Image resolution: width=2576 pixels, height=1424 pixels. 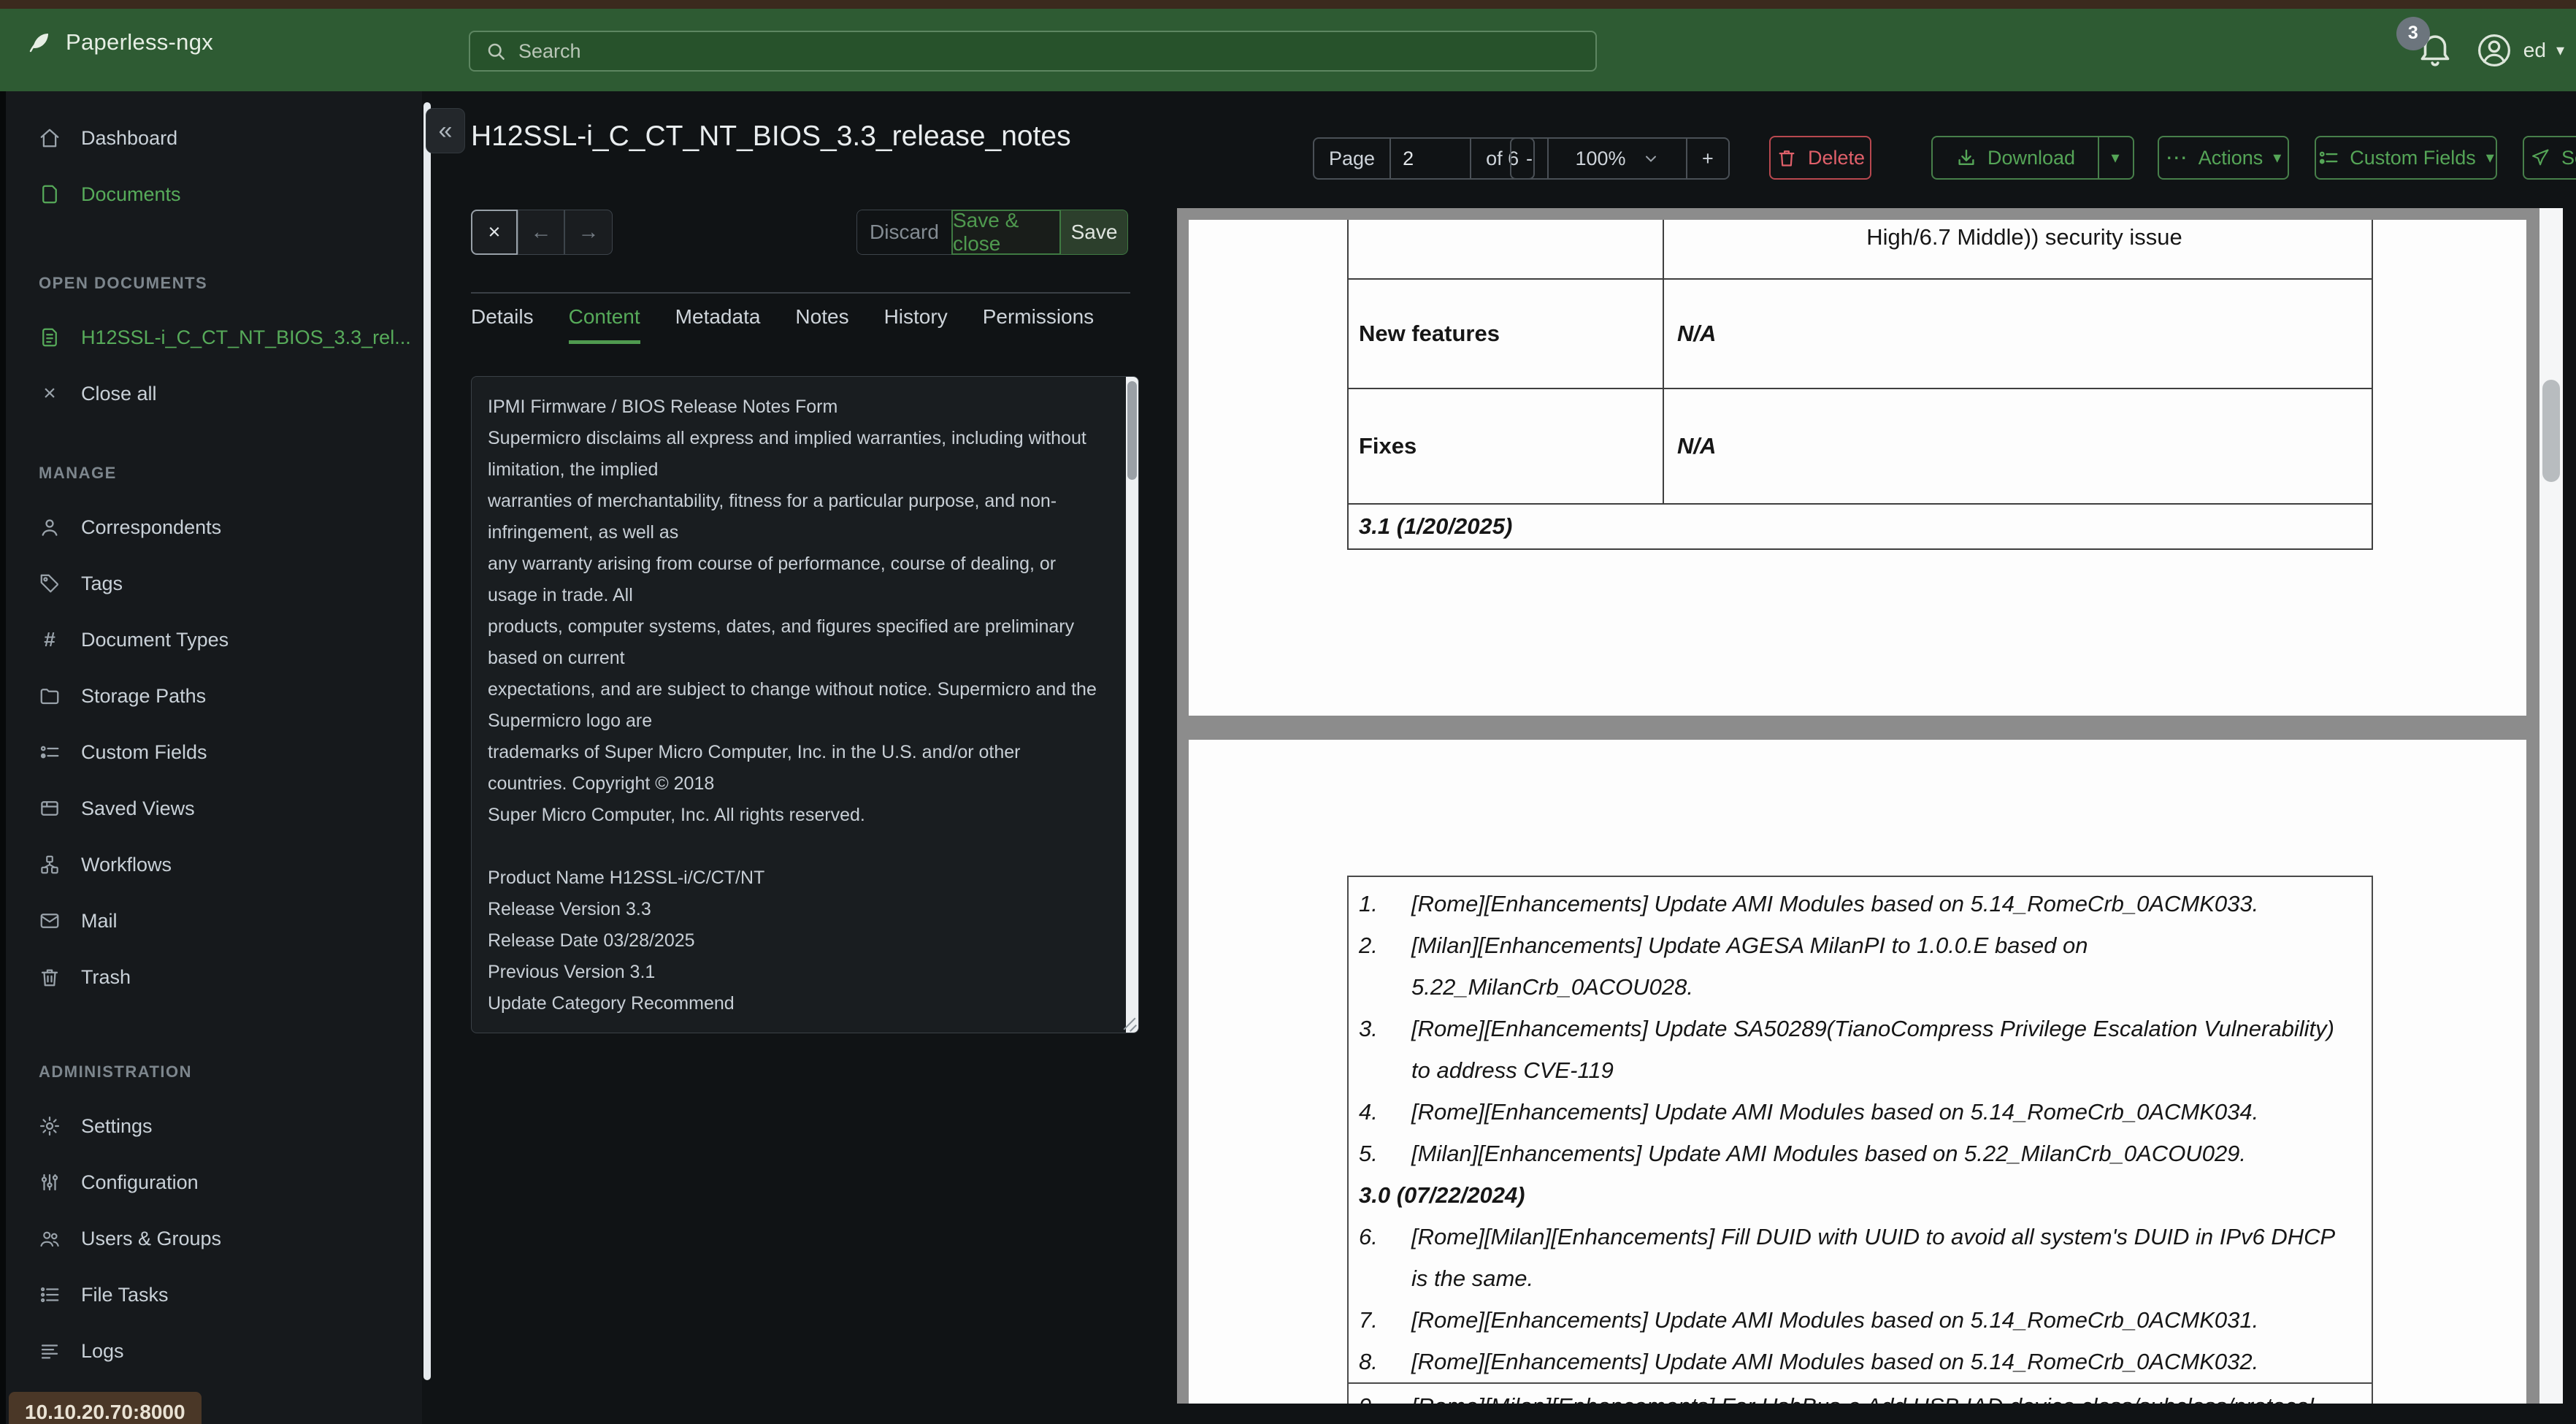 What do you see at coordinates (151, 1238) in the screenshot?
I see `sidebar-item-label: Users & Groups` at bounding box center [151, 1238].